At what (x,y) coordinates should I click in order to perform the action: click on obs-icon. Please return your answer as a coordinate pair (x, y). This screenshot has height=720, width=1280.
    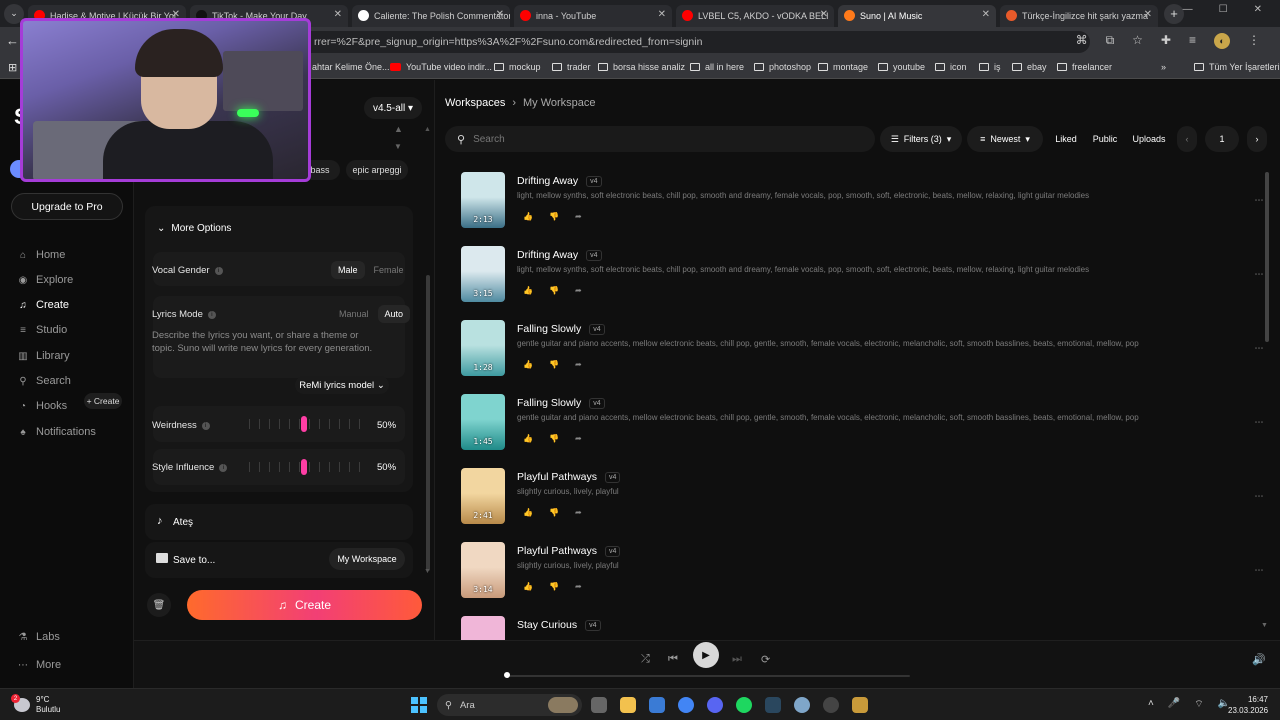
    Looking at the image, I should click on (831, 705).